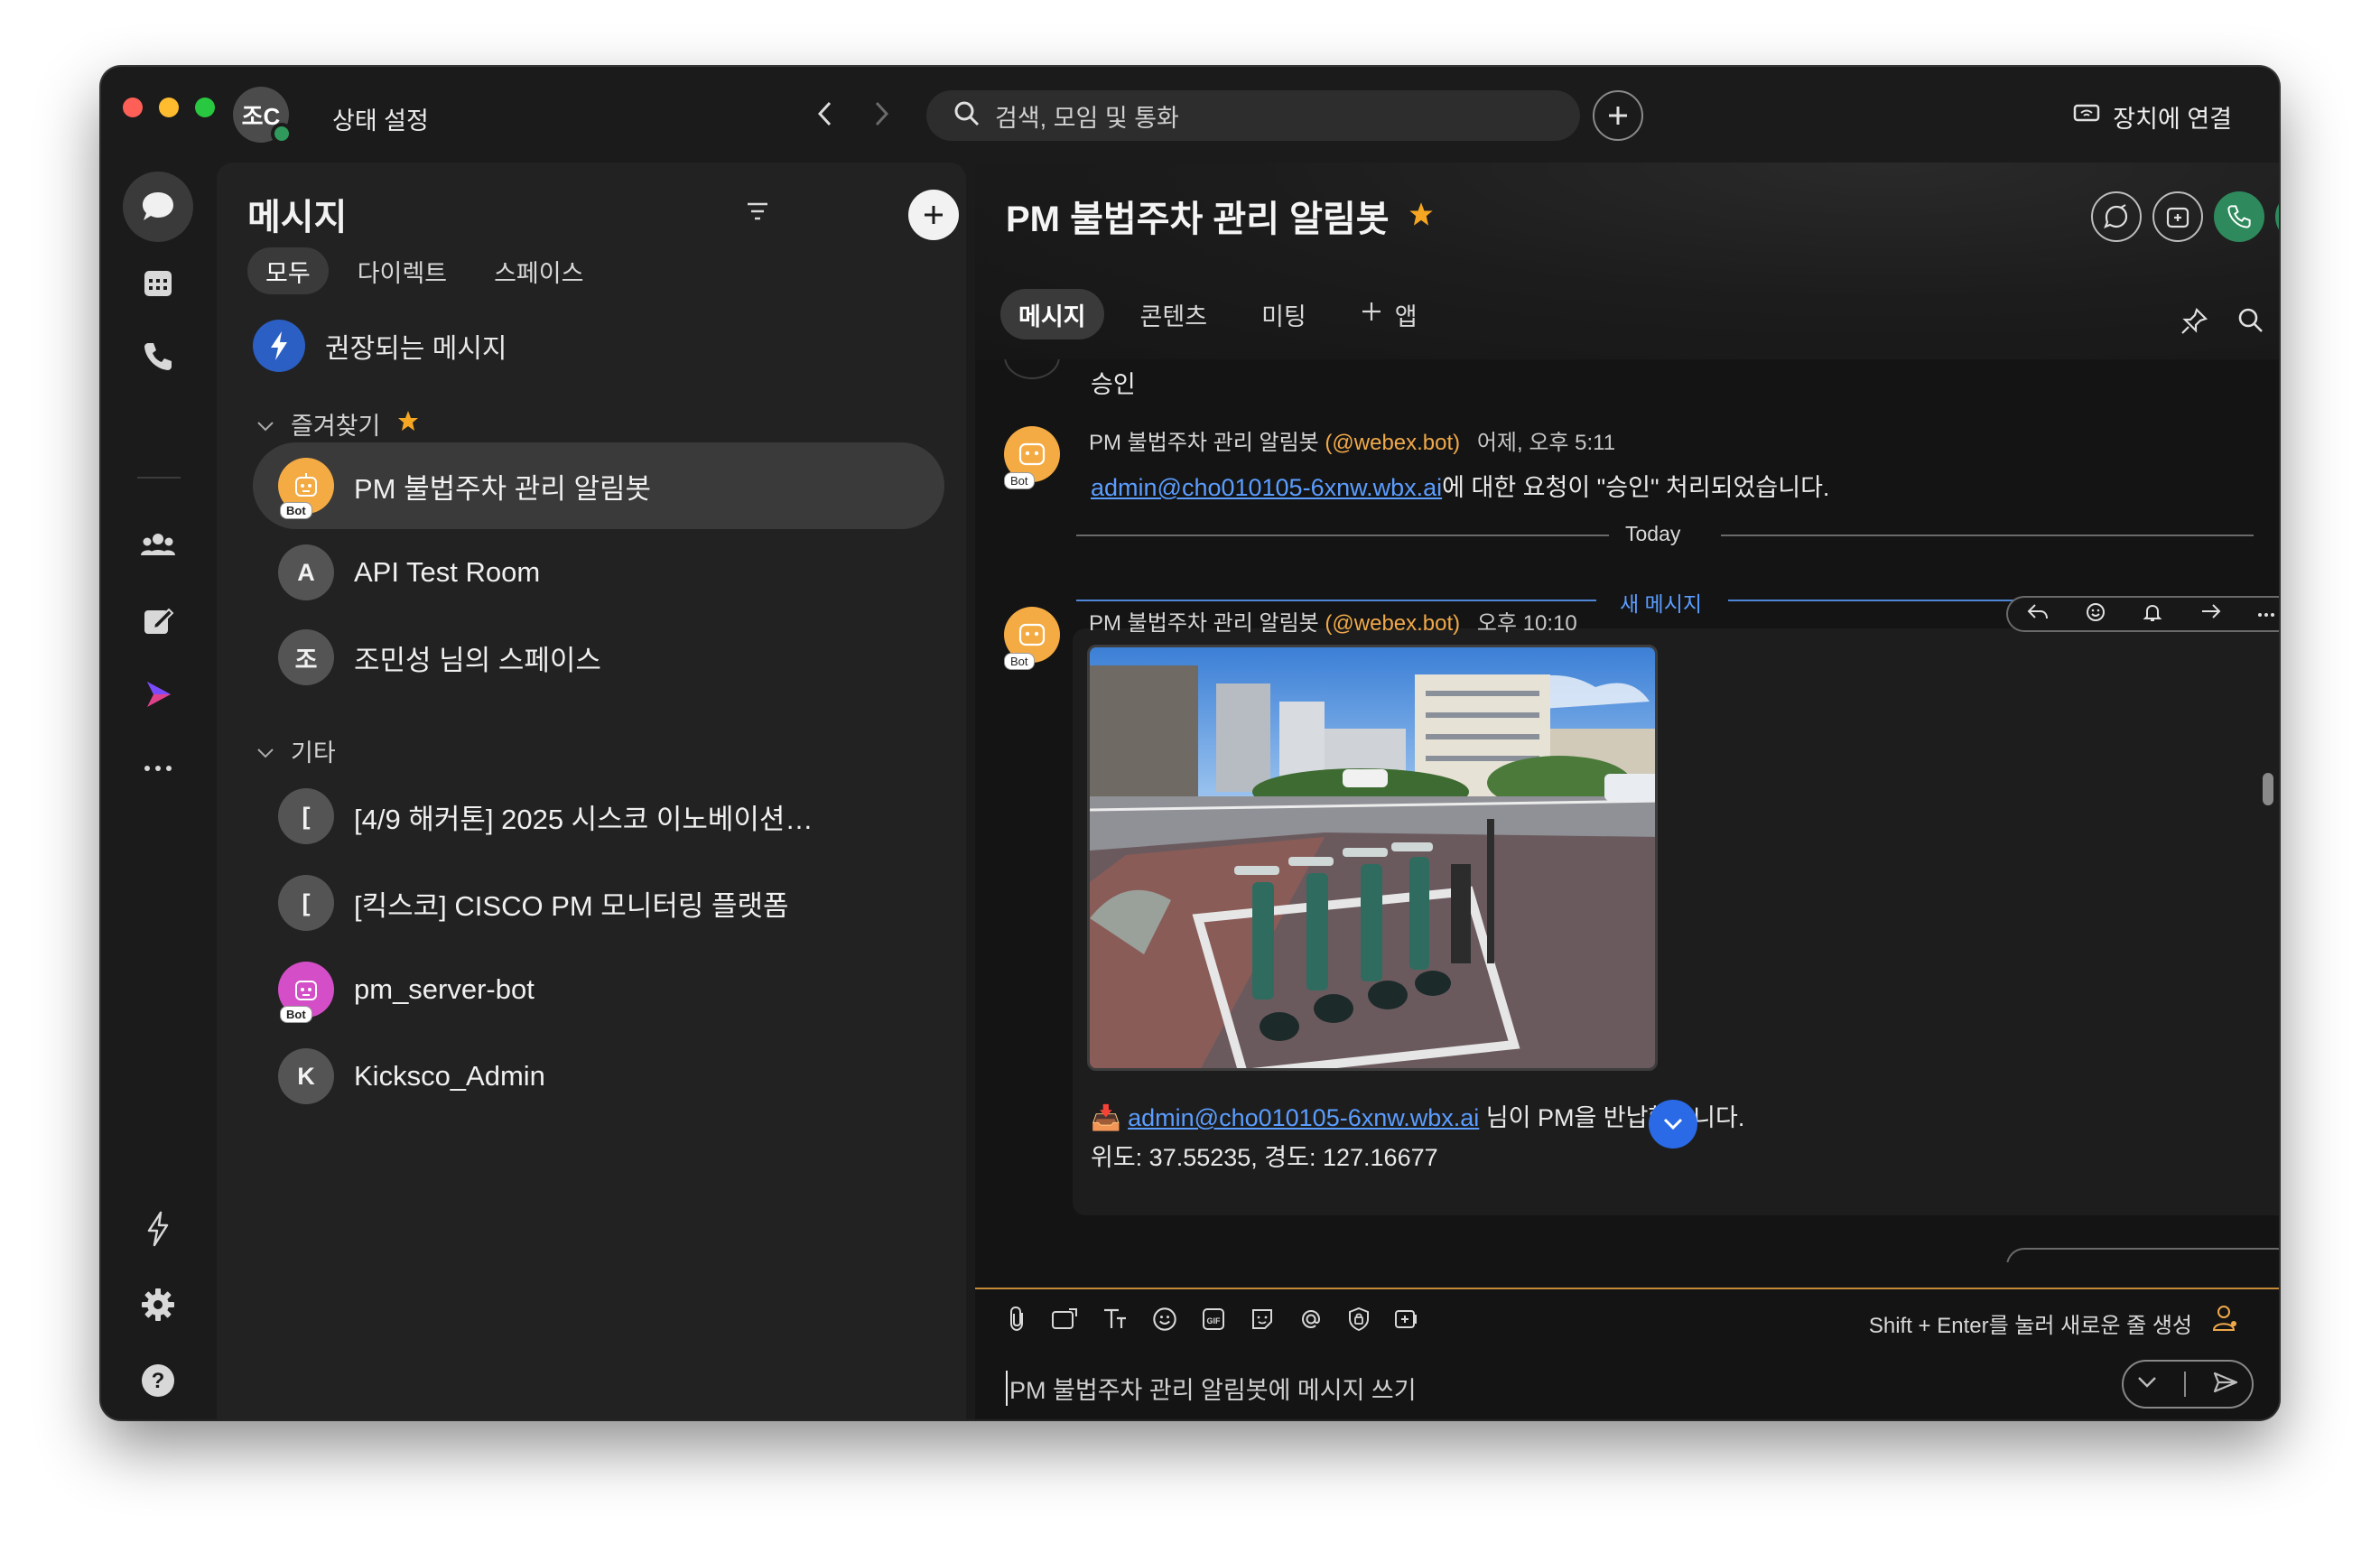 This screenshot has height=1553, width=2380. Describe the element at coordinates (1211, 1388) in the screenshot. I see `message-input: PM 불법주차 관리 알림봇에 메시지 쓰기` at that location.